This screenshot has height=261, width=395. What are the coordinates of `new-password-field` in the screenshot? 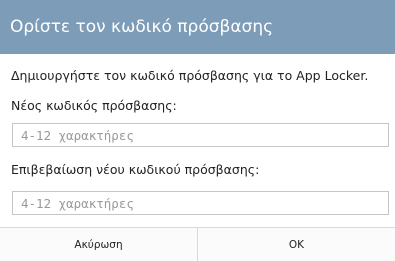 It's located at (200, 135).